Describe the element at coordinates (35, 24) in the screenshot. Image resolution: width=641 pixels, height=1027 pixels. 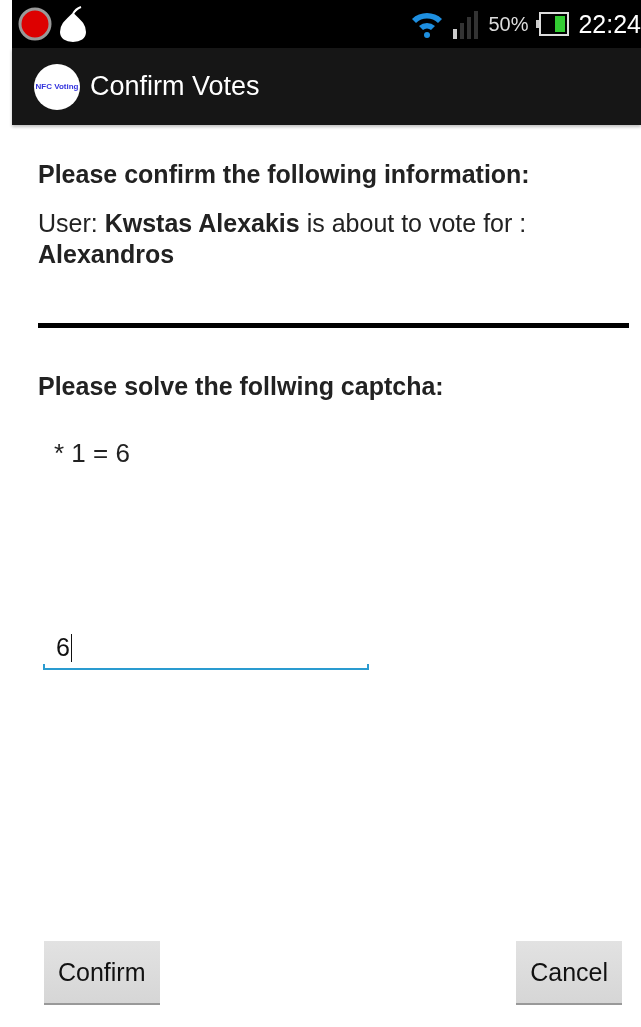
I see `record-icon` at that location.